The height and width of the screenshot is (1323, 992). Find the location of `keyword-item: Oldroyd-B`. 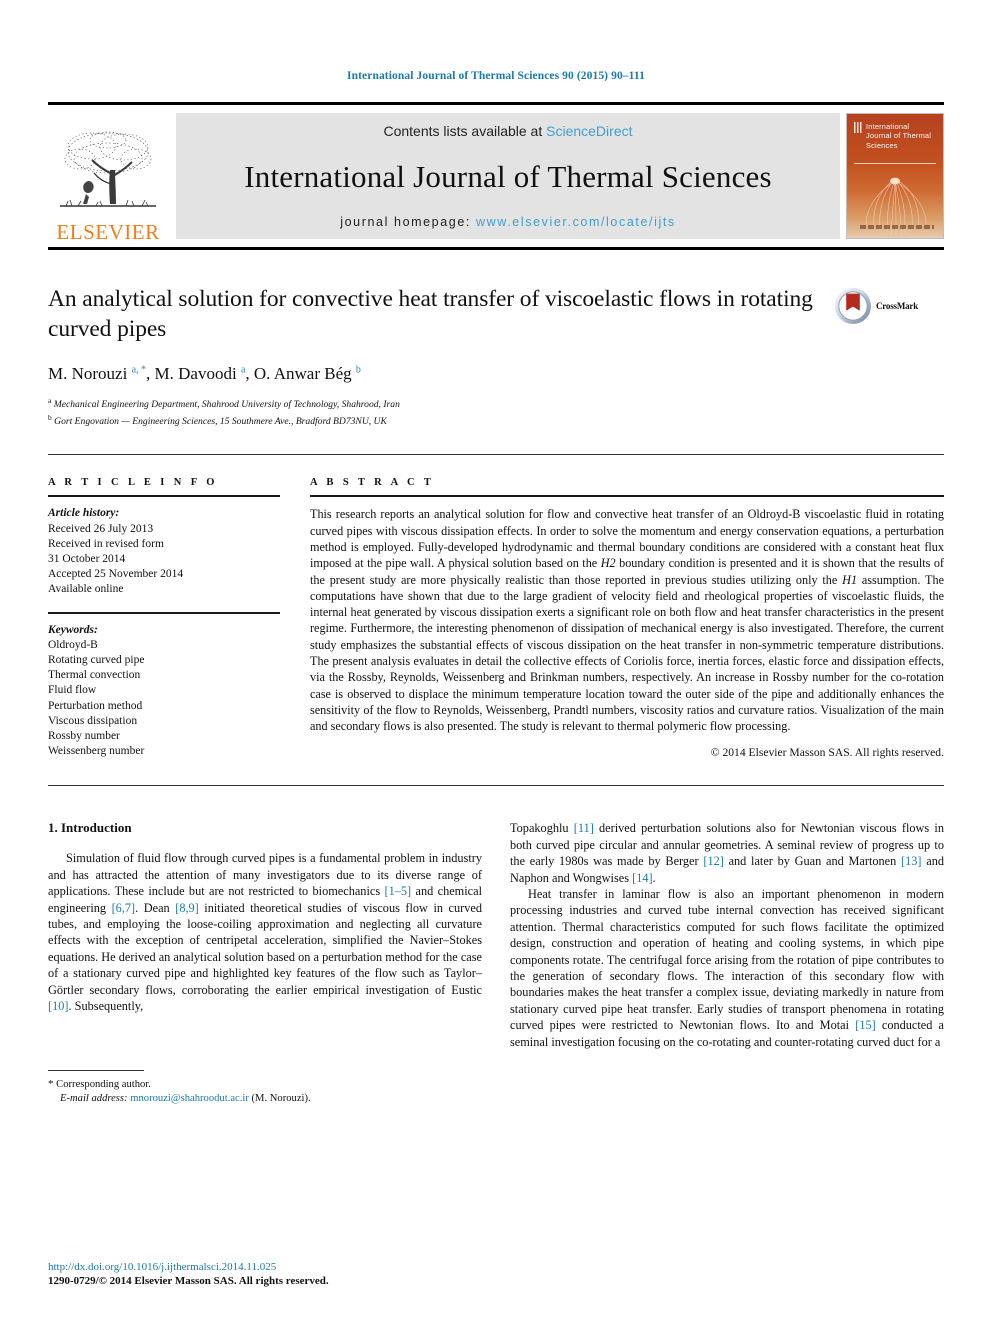

keyword-item: Oldroyd-B is located at coordinates (73, 644).